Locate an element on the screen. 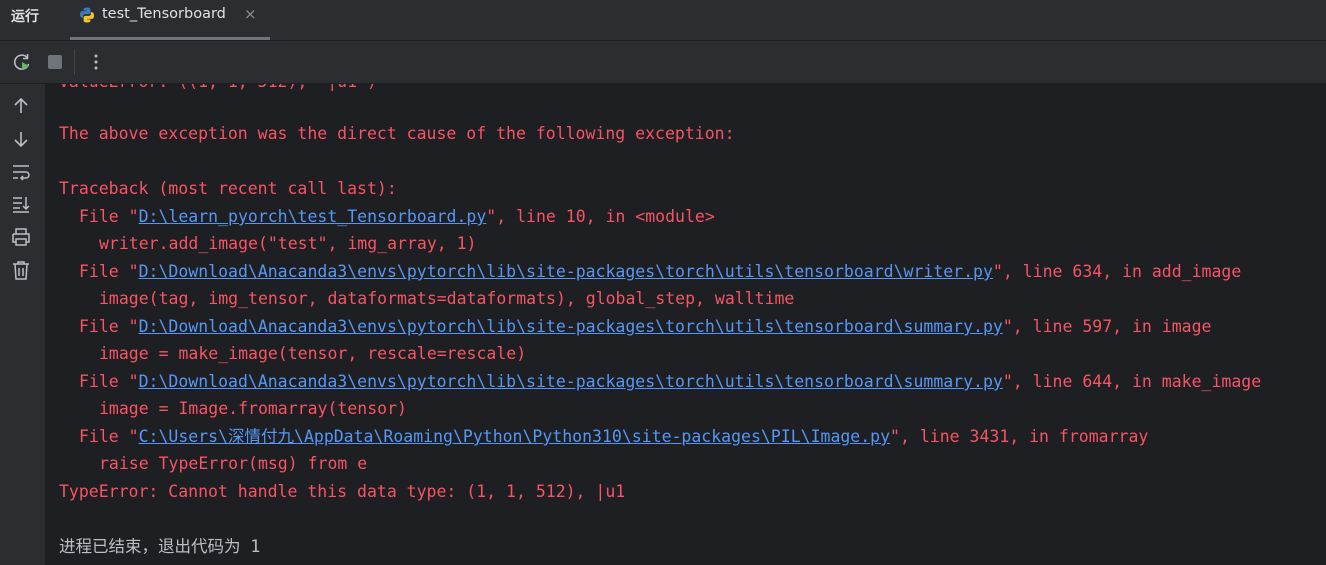 This screenshot has height=565, width=1326. run-toolbar is located at coordinates (663, 62).